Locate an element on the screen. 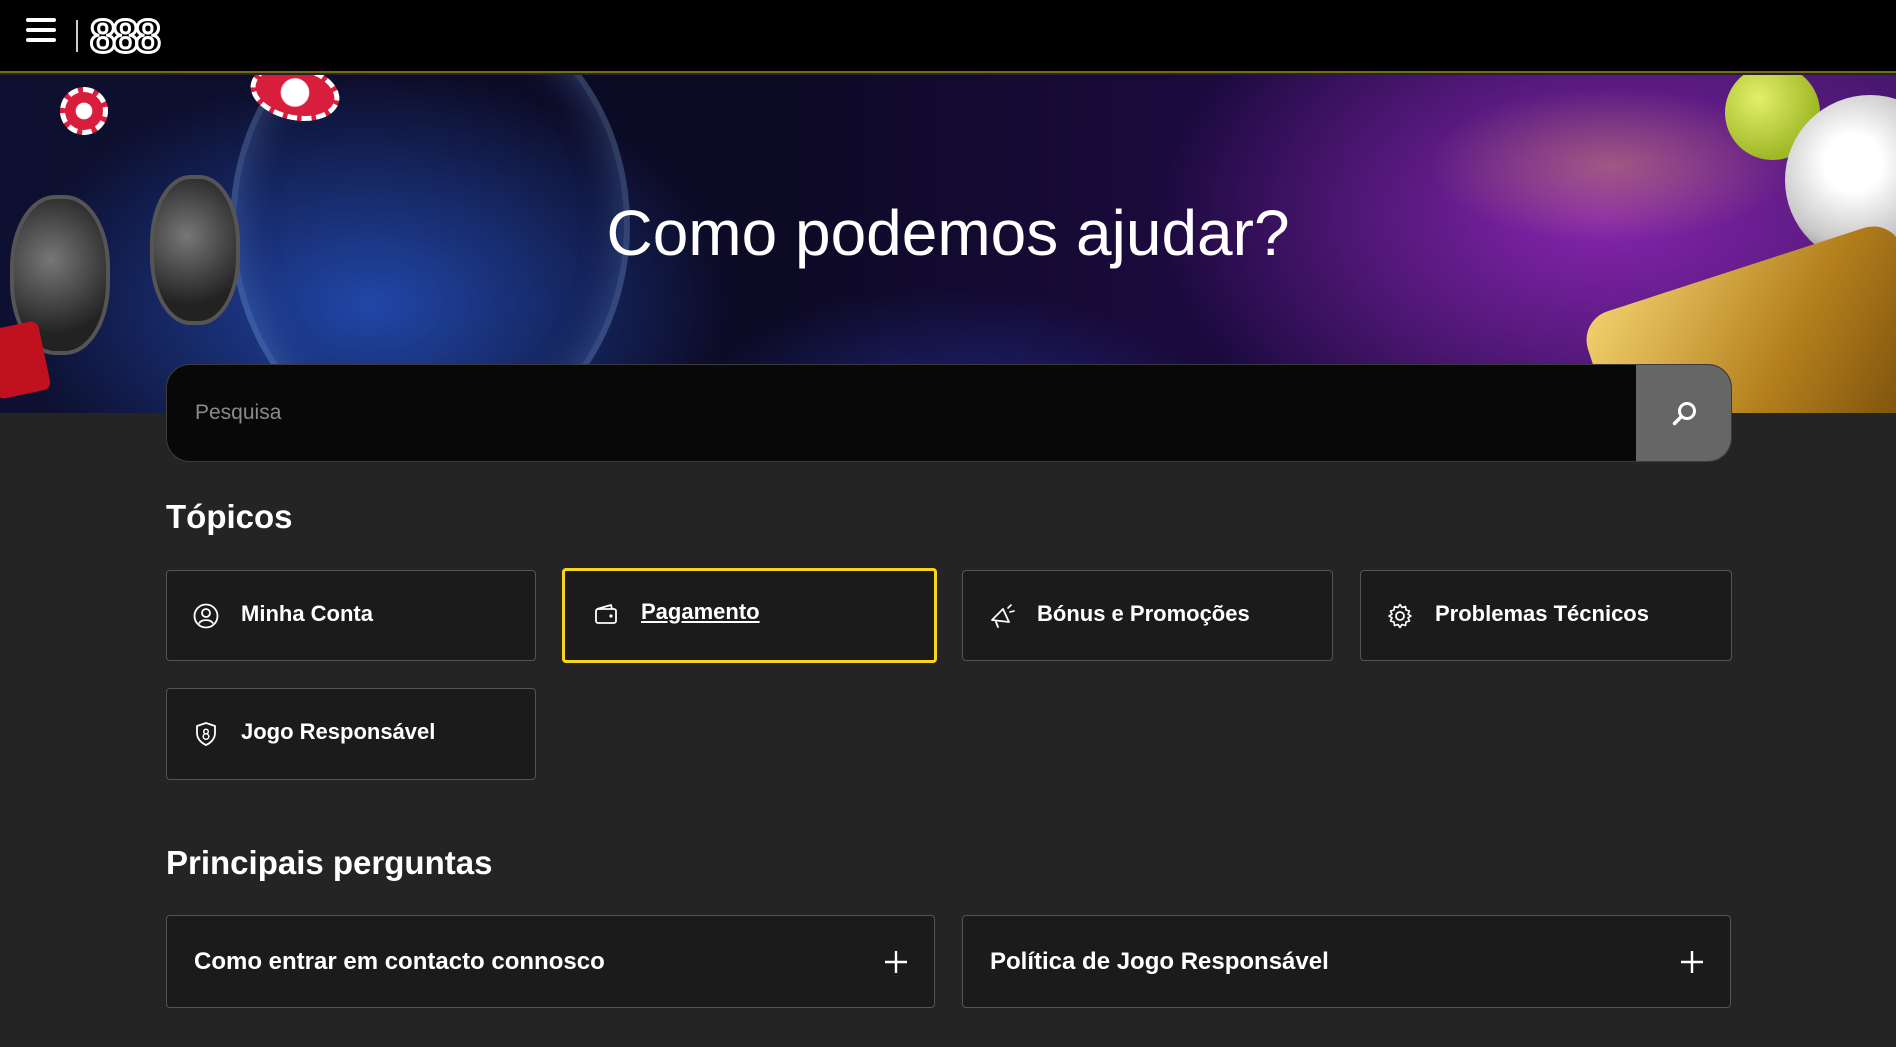  topic-pagamento: Pagamento is located at coordinates (749, 615).